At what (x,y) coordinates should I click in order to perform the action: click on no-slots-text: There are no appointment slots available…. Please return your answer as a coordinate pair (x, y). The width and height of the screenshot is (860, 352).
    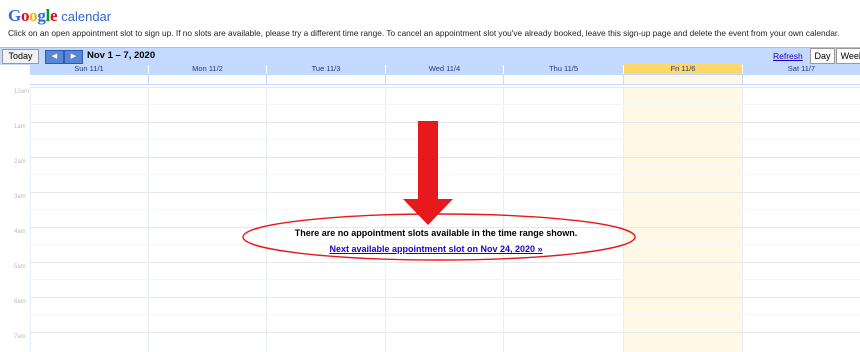
    Looking at the image, I should click on (436, 233).